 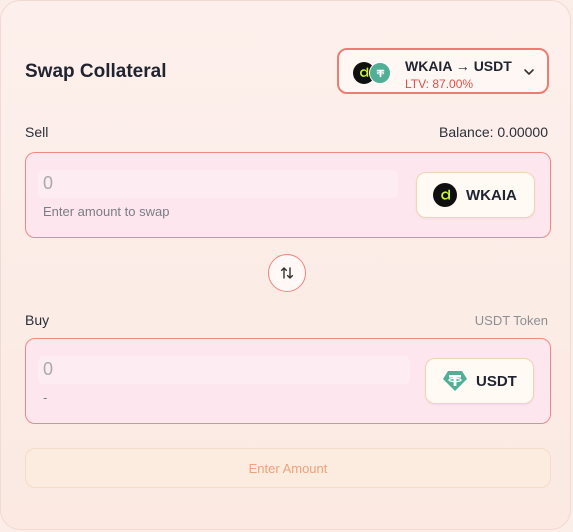 What do you see at coordinates (37, 320) in the screenshot?
I see `buy-label: Buy` at bounding box center [37, 320].